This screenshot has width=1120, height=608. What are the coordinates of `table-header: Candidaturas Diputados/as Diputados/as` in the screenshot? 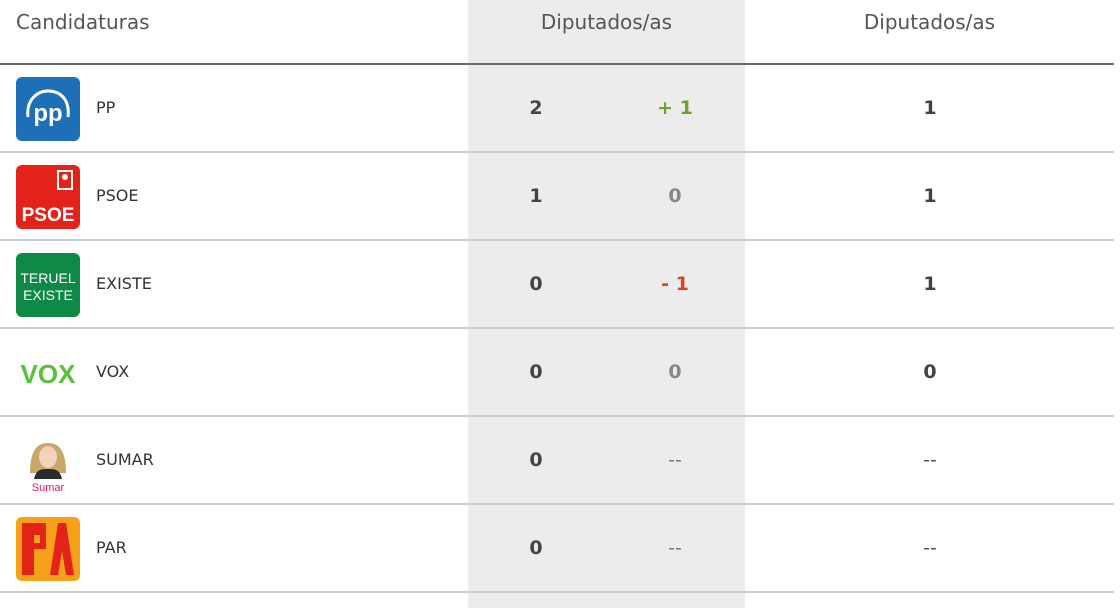 It's located at (557, 32).